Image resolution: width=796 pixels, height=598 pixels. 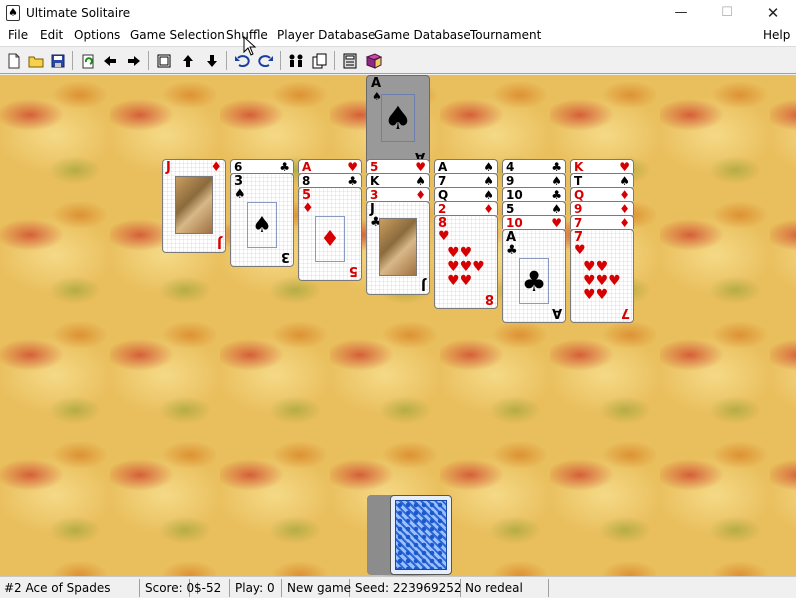 What do you see at coordinates (51, 35) in the screenshot?
I see `menu-edit: Edit` at bounding box center [51, 35].